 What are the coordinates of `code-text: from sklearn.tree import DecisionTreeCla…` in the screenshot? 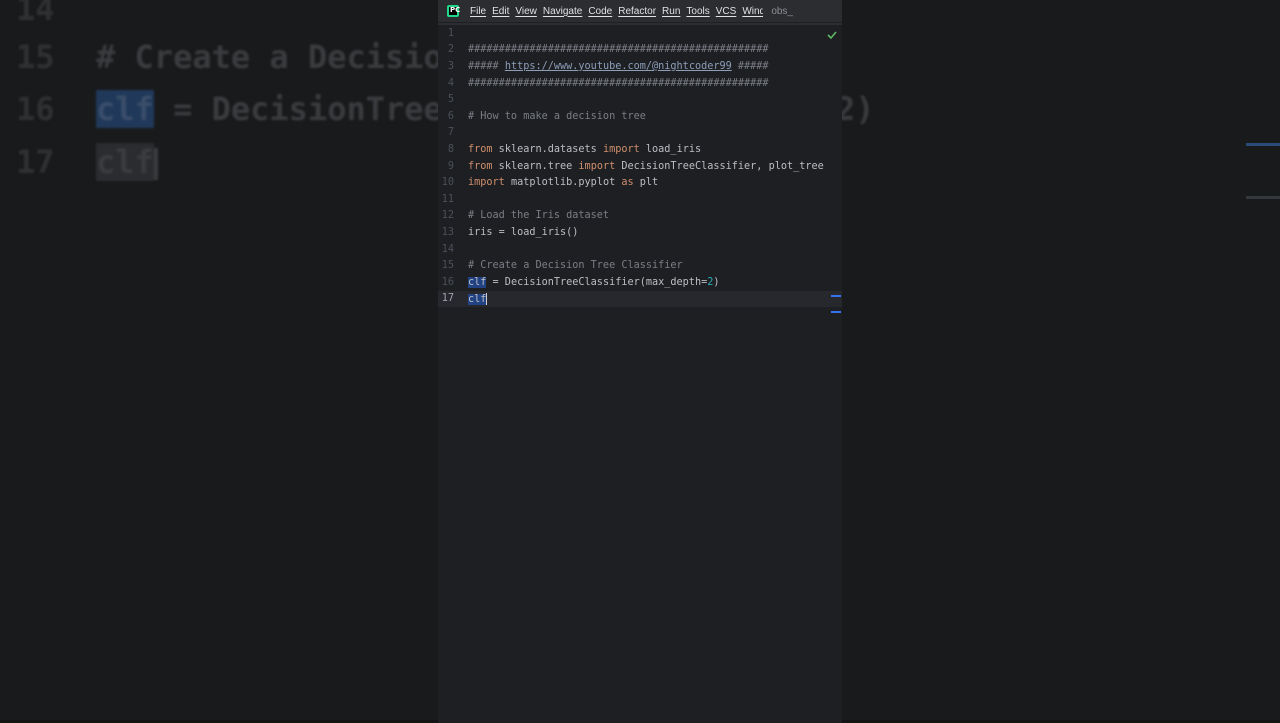 It's located at (646, 166).